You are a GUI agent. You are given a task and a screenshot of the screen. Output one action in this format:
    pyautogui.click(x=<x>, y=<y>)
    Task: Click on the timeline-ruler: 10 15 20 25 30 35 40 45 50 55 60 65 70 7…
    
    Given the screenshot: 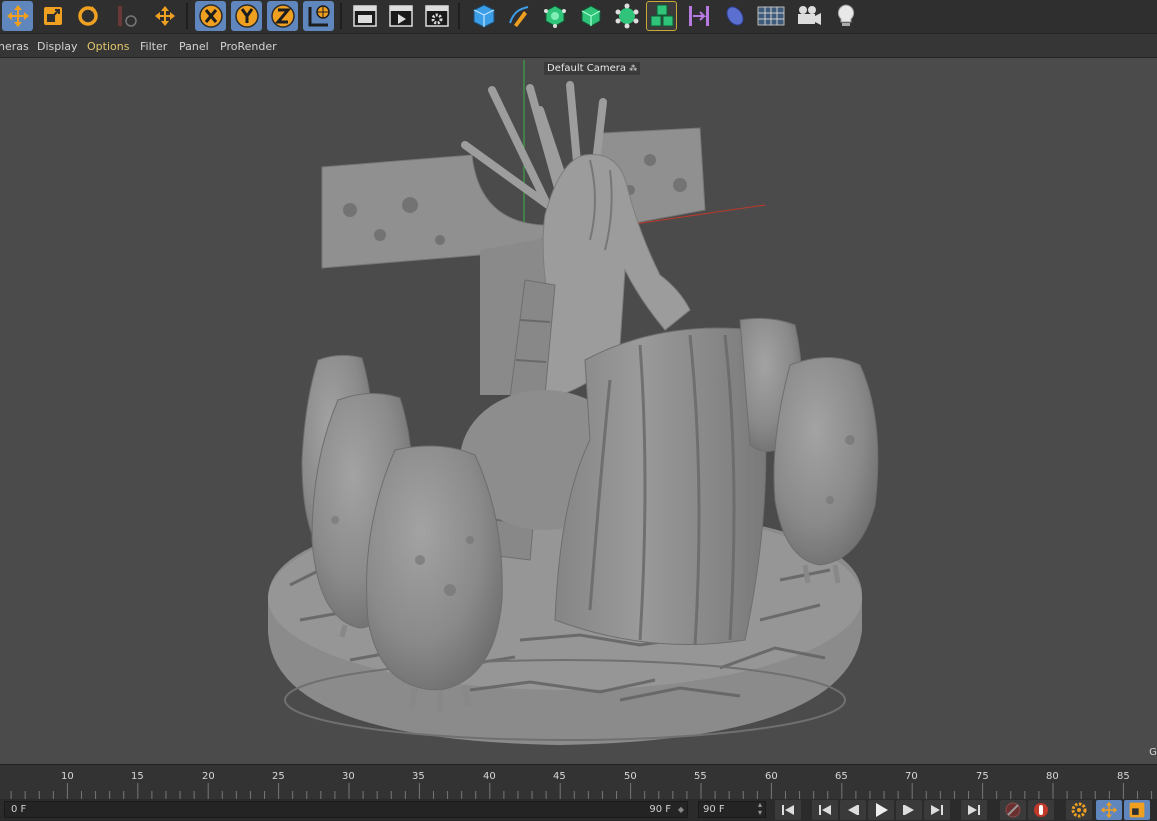 What is the action you would take?
    pyautogui.click(x=578, y=781)
    